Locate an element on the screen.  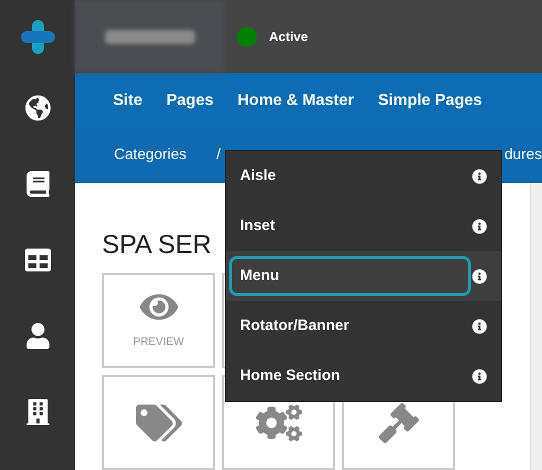
page-title: SPA SER is located at coordinates (157, 244).